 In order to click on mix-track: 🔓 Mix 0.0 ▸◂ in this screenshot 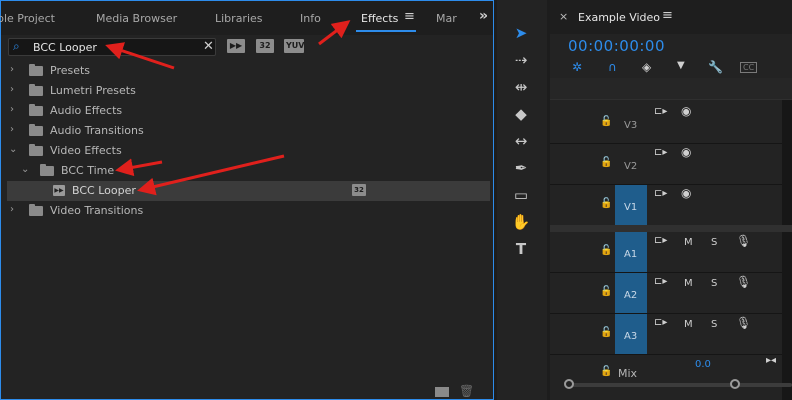, I will do `click(671, 377)`.